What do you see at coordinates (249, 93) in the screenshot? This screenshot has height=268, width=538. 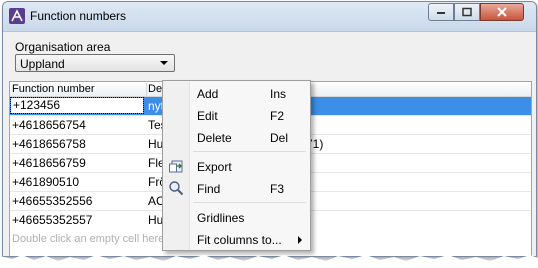 I see `menu-item-add: Add Ins` at bounding box center [249, 93].